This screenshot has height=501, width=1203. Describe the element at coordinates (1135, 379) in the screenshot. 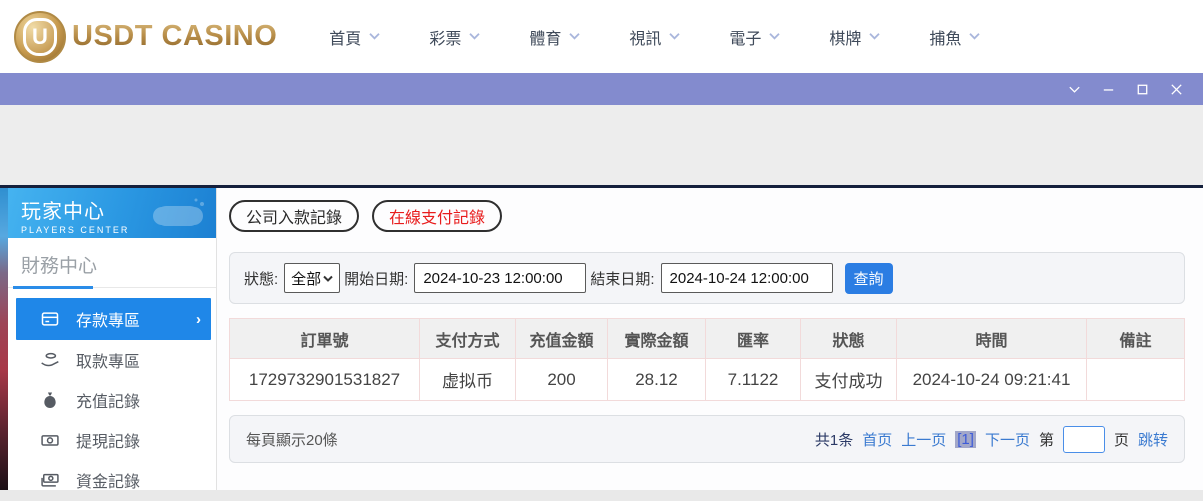

I see `cell-remarks` at that location.